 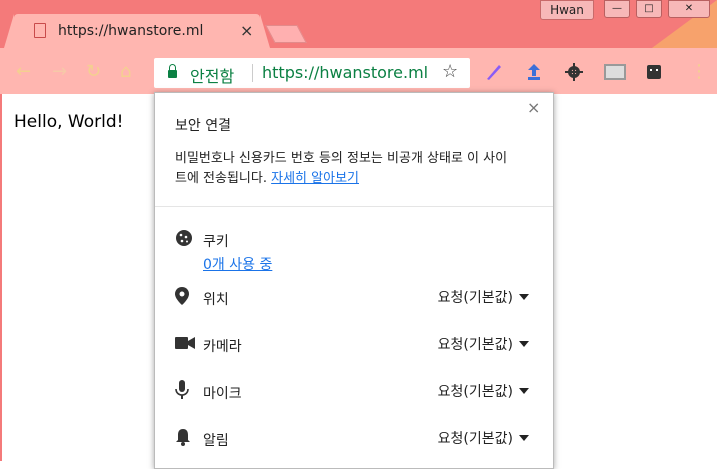 What do you see at coordinates (574, 74) in the screenshot?
I see `gear-icon` at bounding box center [574, 74].